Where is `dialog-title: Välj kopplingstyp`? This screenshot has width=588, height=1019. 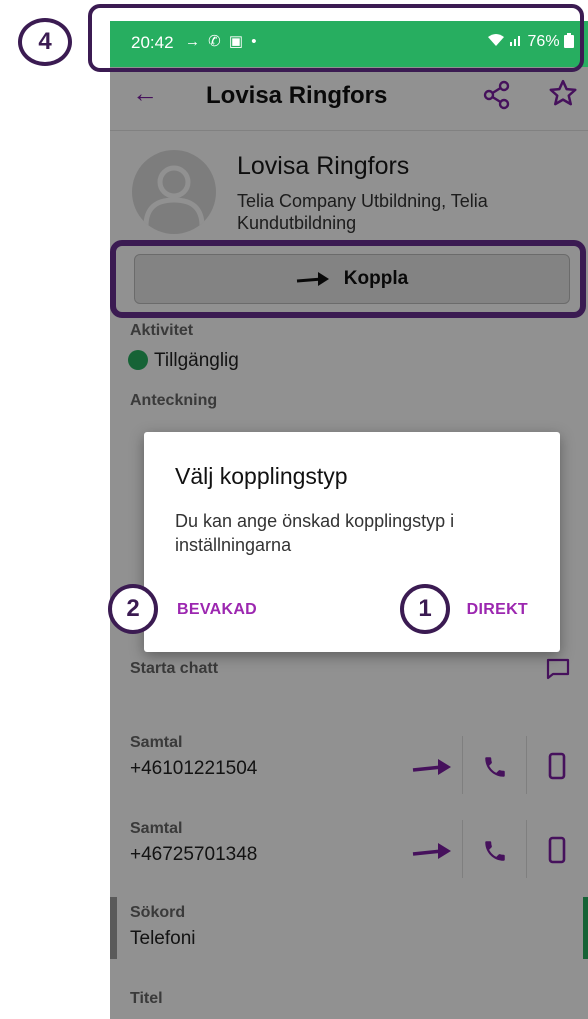 dialog-title: Välj kopplingstyp is located at coordinates (261, 476).